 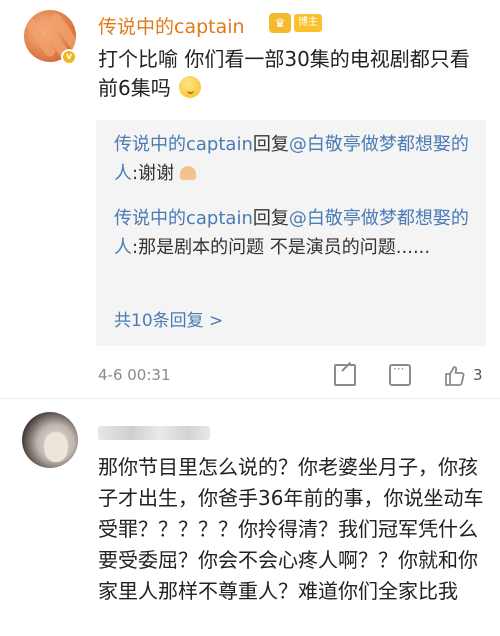 What do you see at coordinates (154, 433) in the screenshot?
I see `blurred-username` at bounding box center [154, 433].